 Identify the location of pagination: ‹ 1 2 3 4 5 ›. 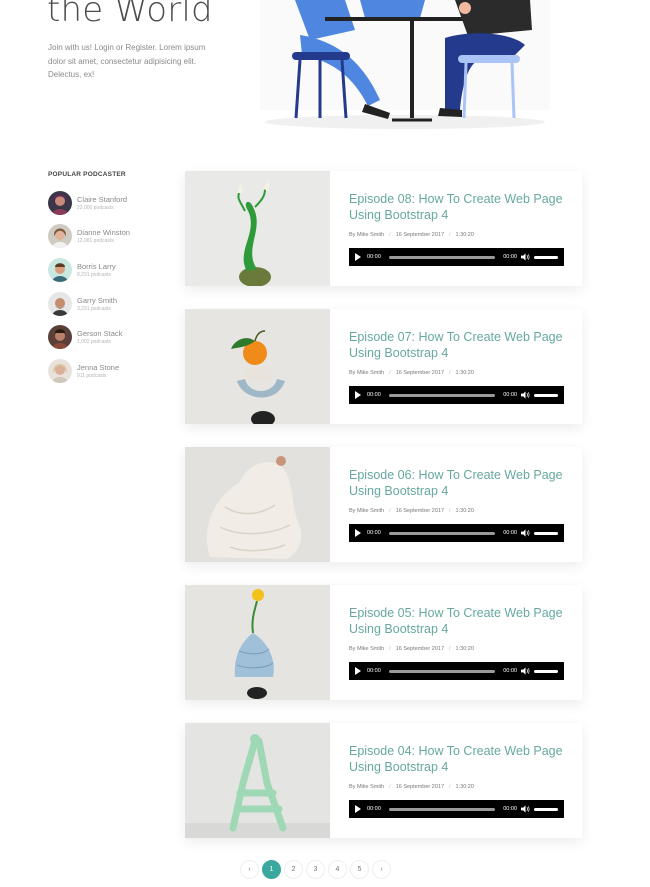
(315, 869).